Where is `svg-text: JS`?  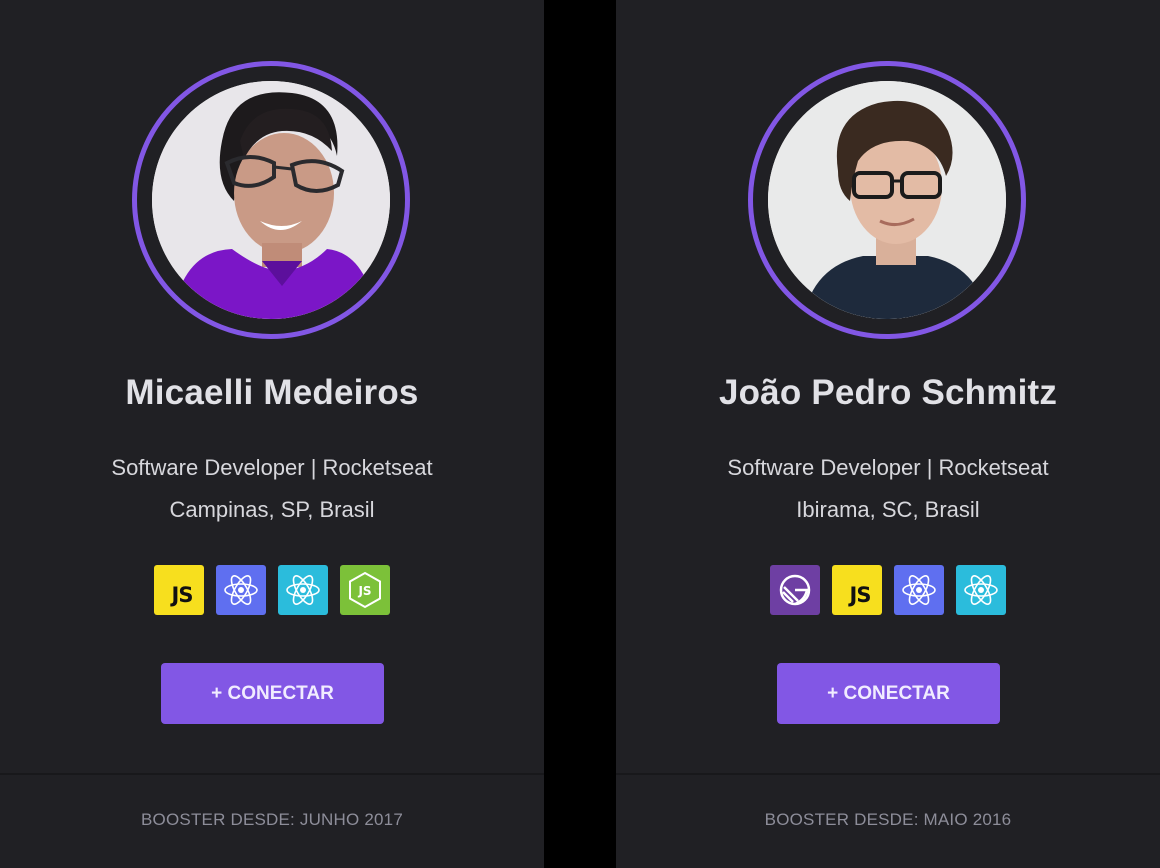
svg-text: JS is located at coordinates (364, 591).